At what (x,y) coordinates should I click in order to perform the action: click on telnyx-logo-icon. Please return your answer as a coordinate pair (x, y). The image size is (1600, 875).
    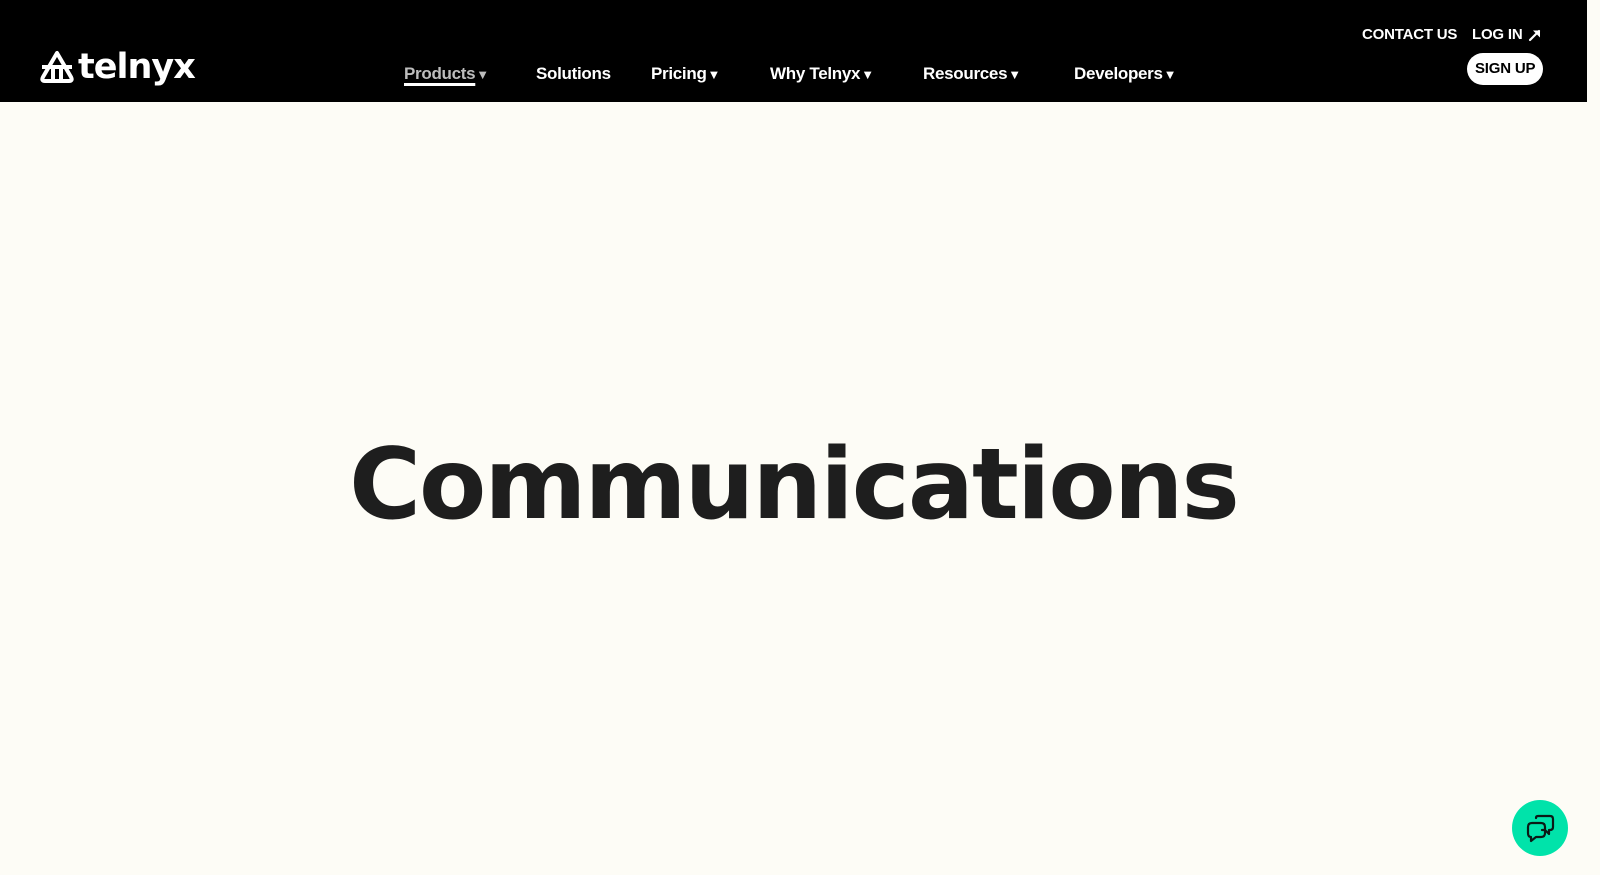
    Looking at the image, I should click on (57, 67).